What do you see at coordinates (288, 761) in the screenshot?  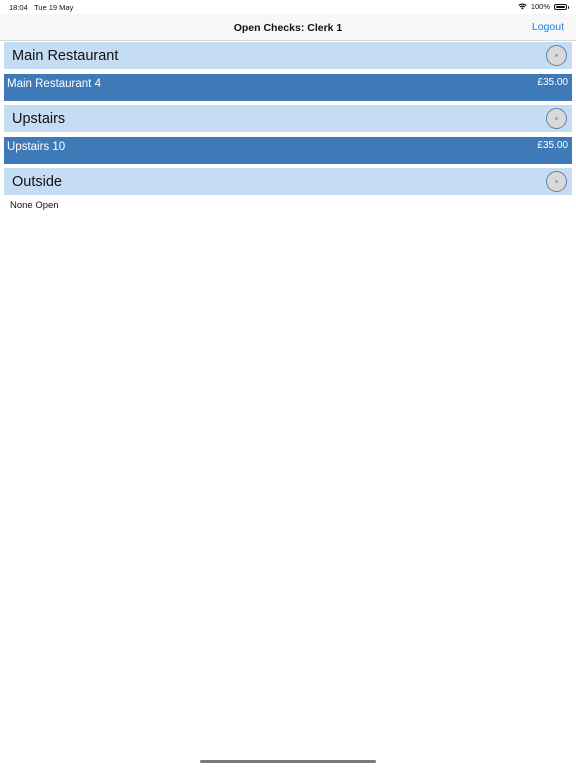 I see `home-indicator` at bounding box center [288, 761].